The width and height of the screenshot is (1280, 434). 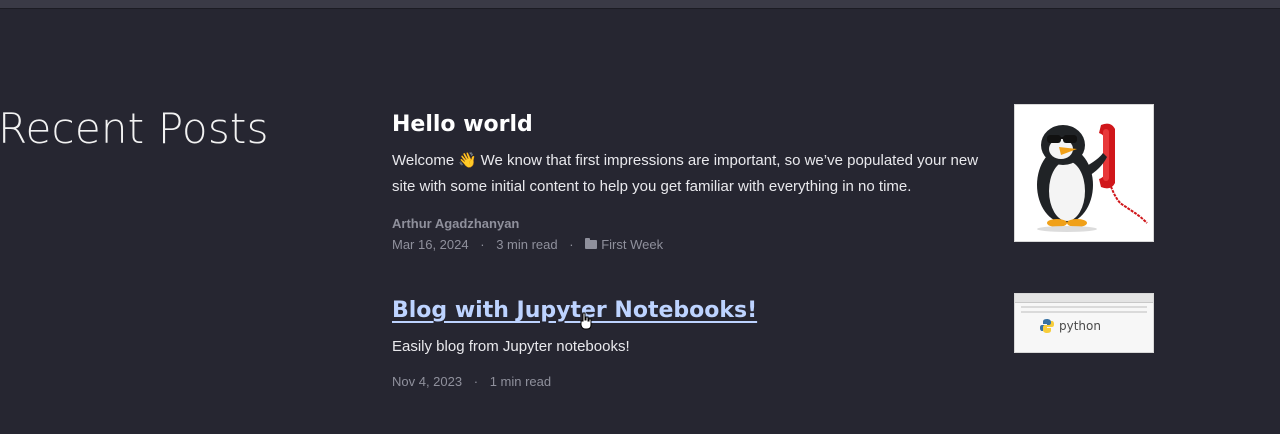 What do you see at coordinates (702, 381) in the screenshot?
I see `post-meta: Nov 4, 2023 · 1 min read` at bounding box center [702, 381].